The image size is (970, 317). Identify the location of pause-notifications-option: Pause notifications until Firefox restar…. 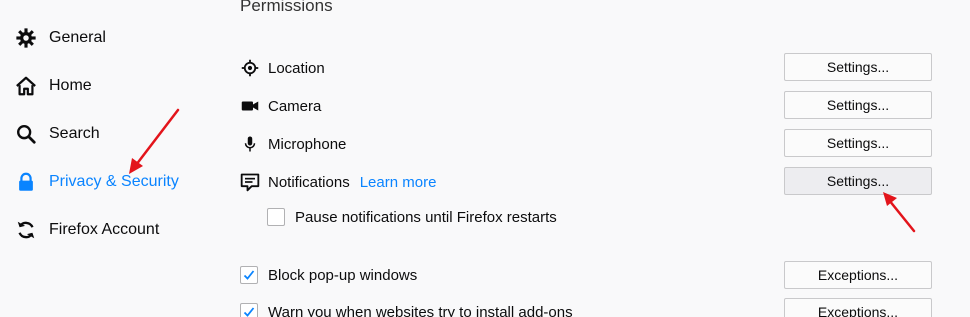
(412, 217).